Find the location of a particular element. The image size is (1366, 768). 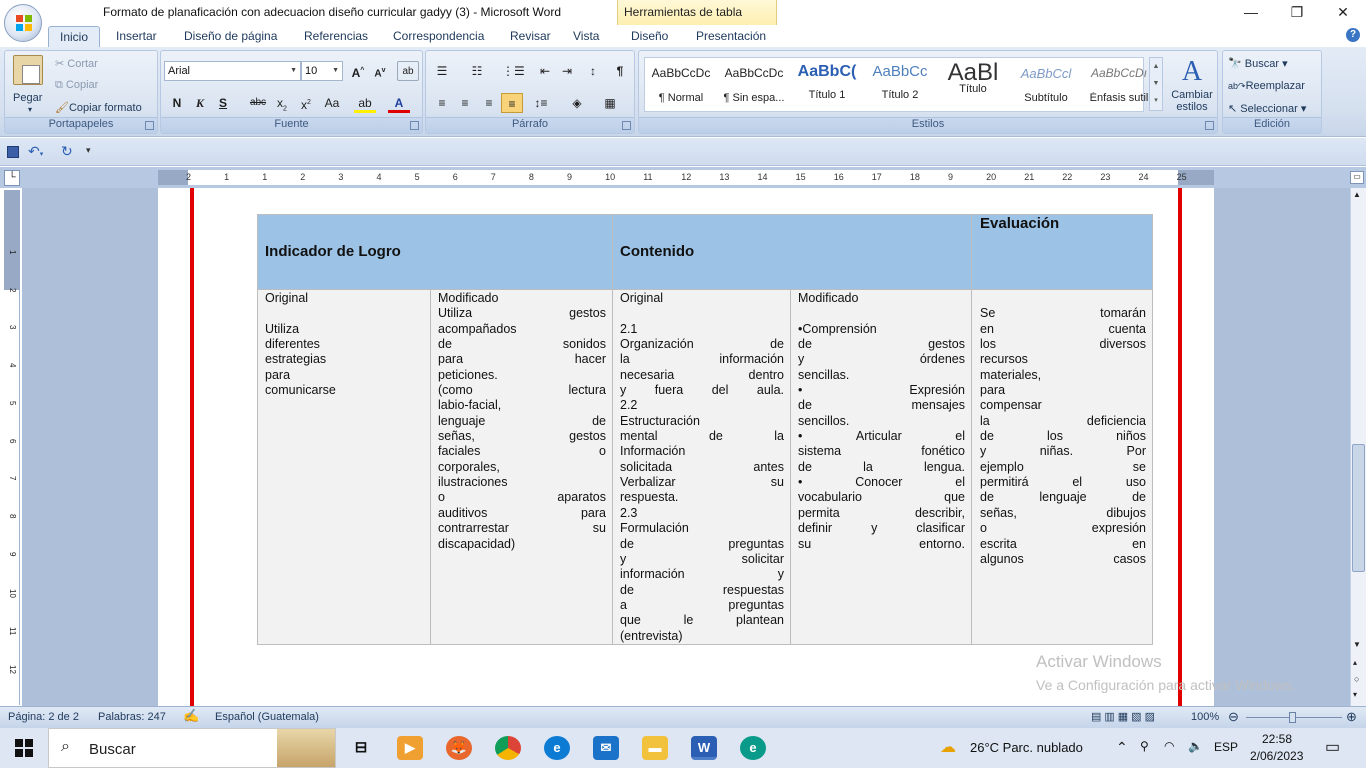

justify-icon: ≡ is located at coordinates (512, 103).